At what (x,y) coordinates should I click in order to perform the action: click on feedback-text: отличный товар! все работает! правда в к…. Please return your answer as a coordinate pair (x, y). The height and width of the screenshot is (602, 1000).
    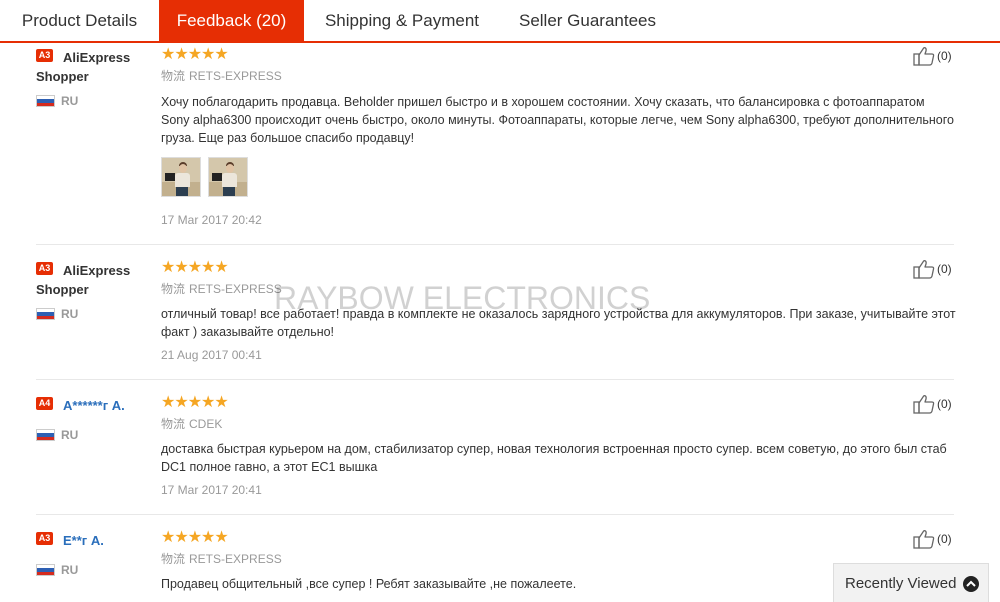
    Looking at the image, I should click on (558, 323).